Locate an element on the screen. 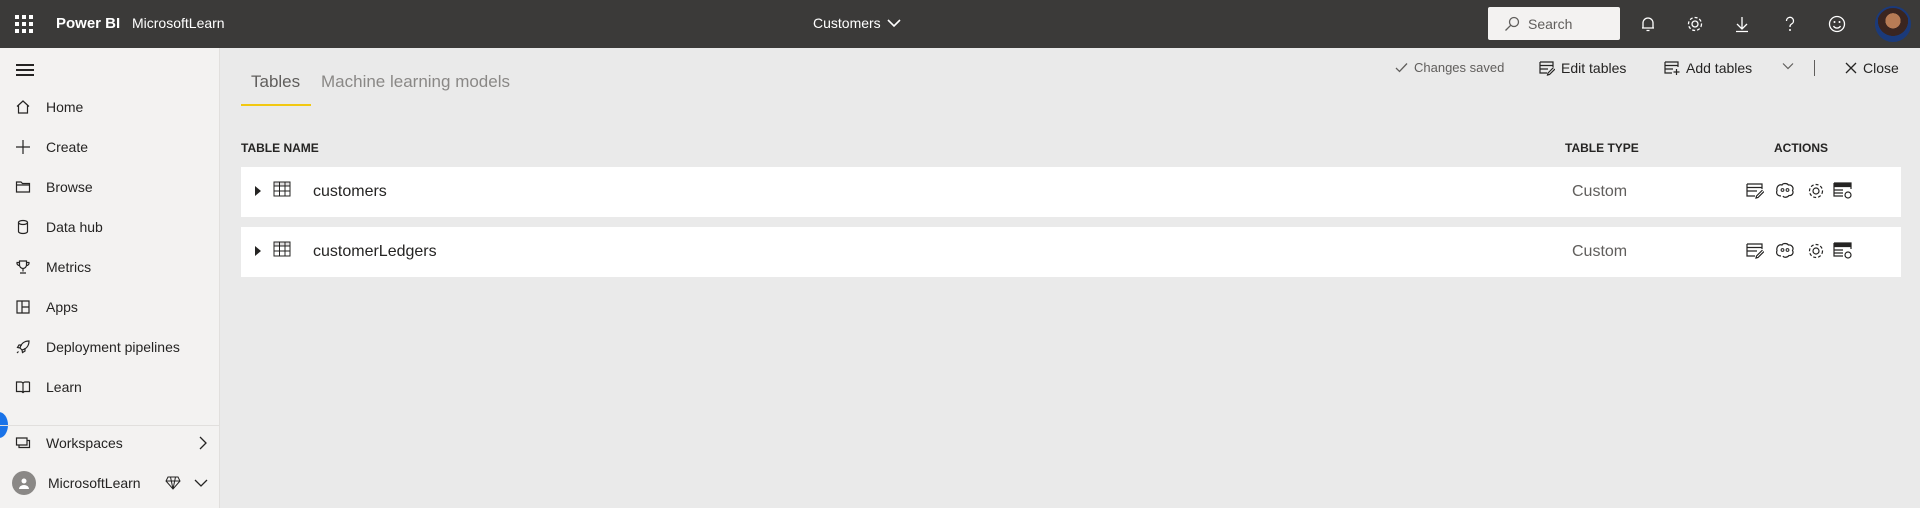 The image size is (1920, 508). checkmark-icon is located at coordinates (1401, 68).